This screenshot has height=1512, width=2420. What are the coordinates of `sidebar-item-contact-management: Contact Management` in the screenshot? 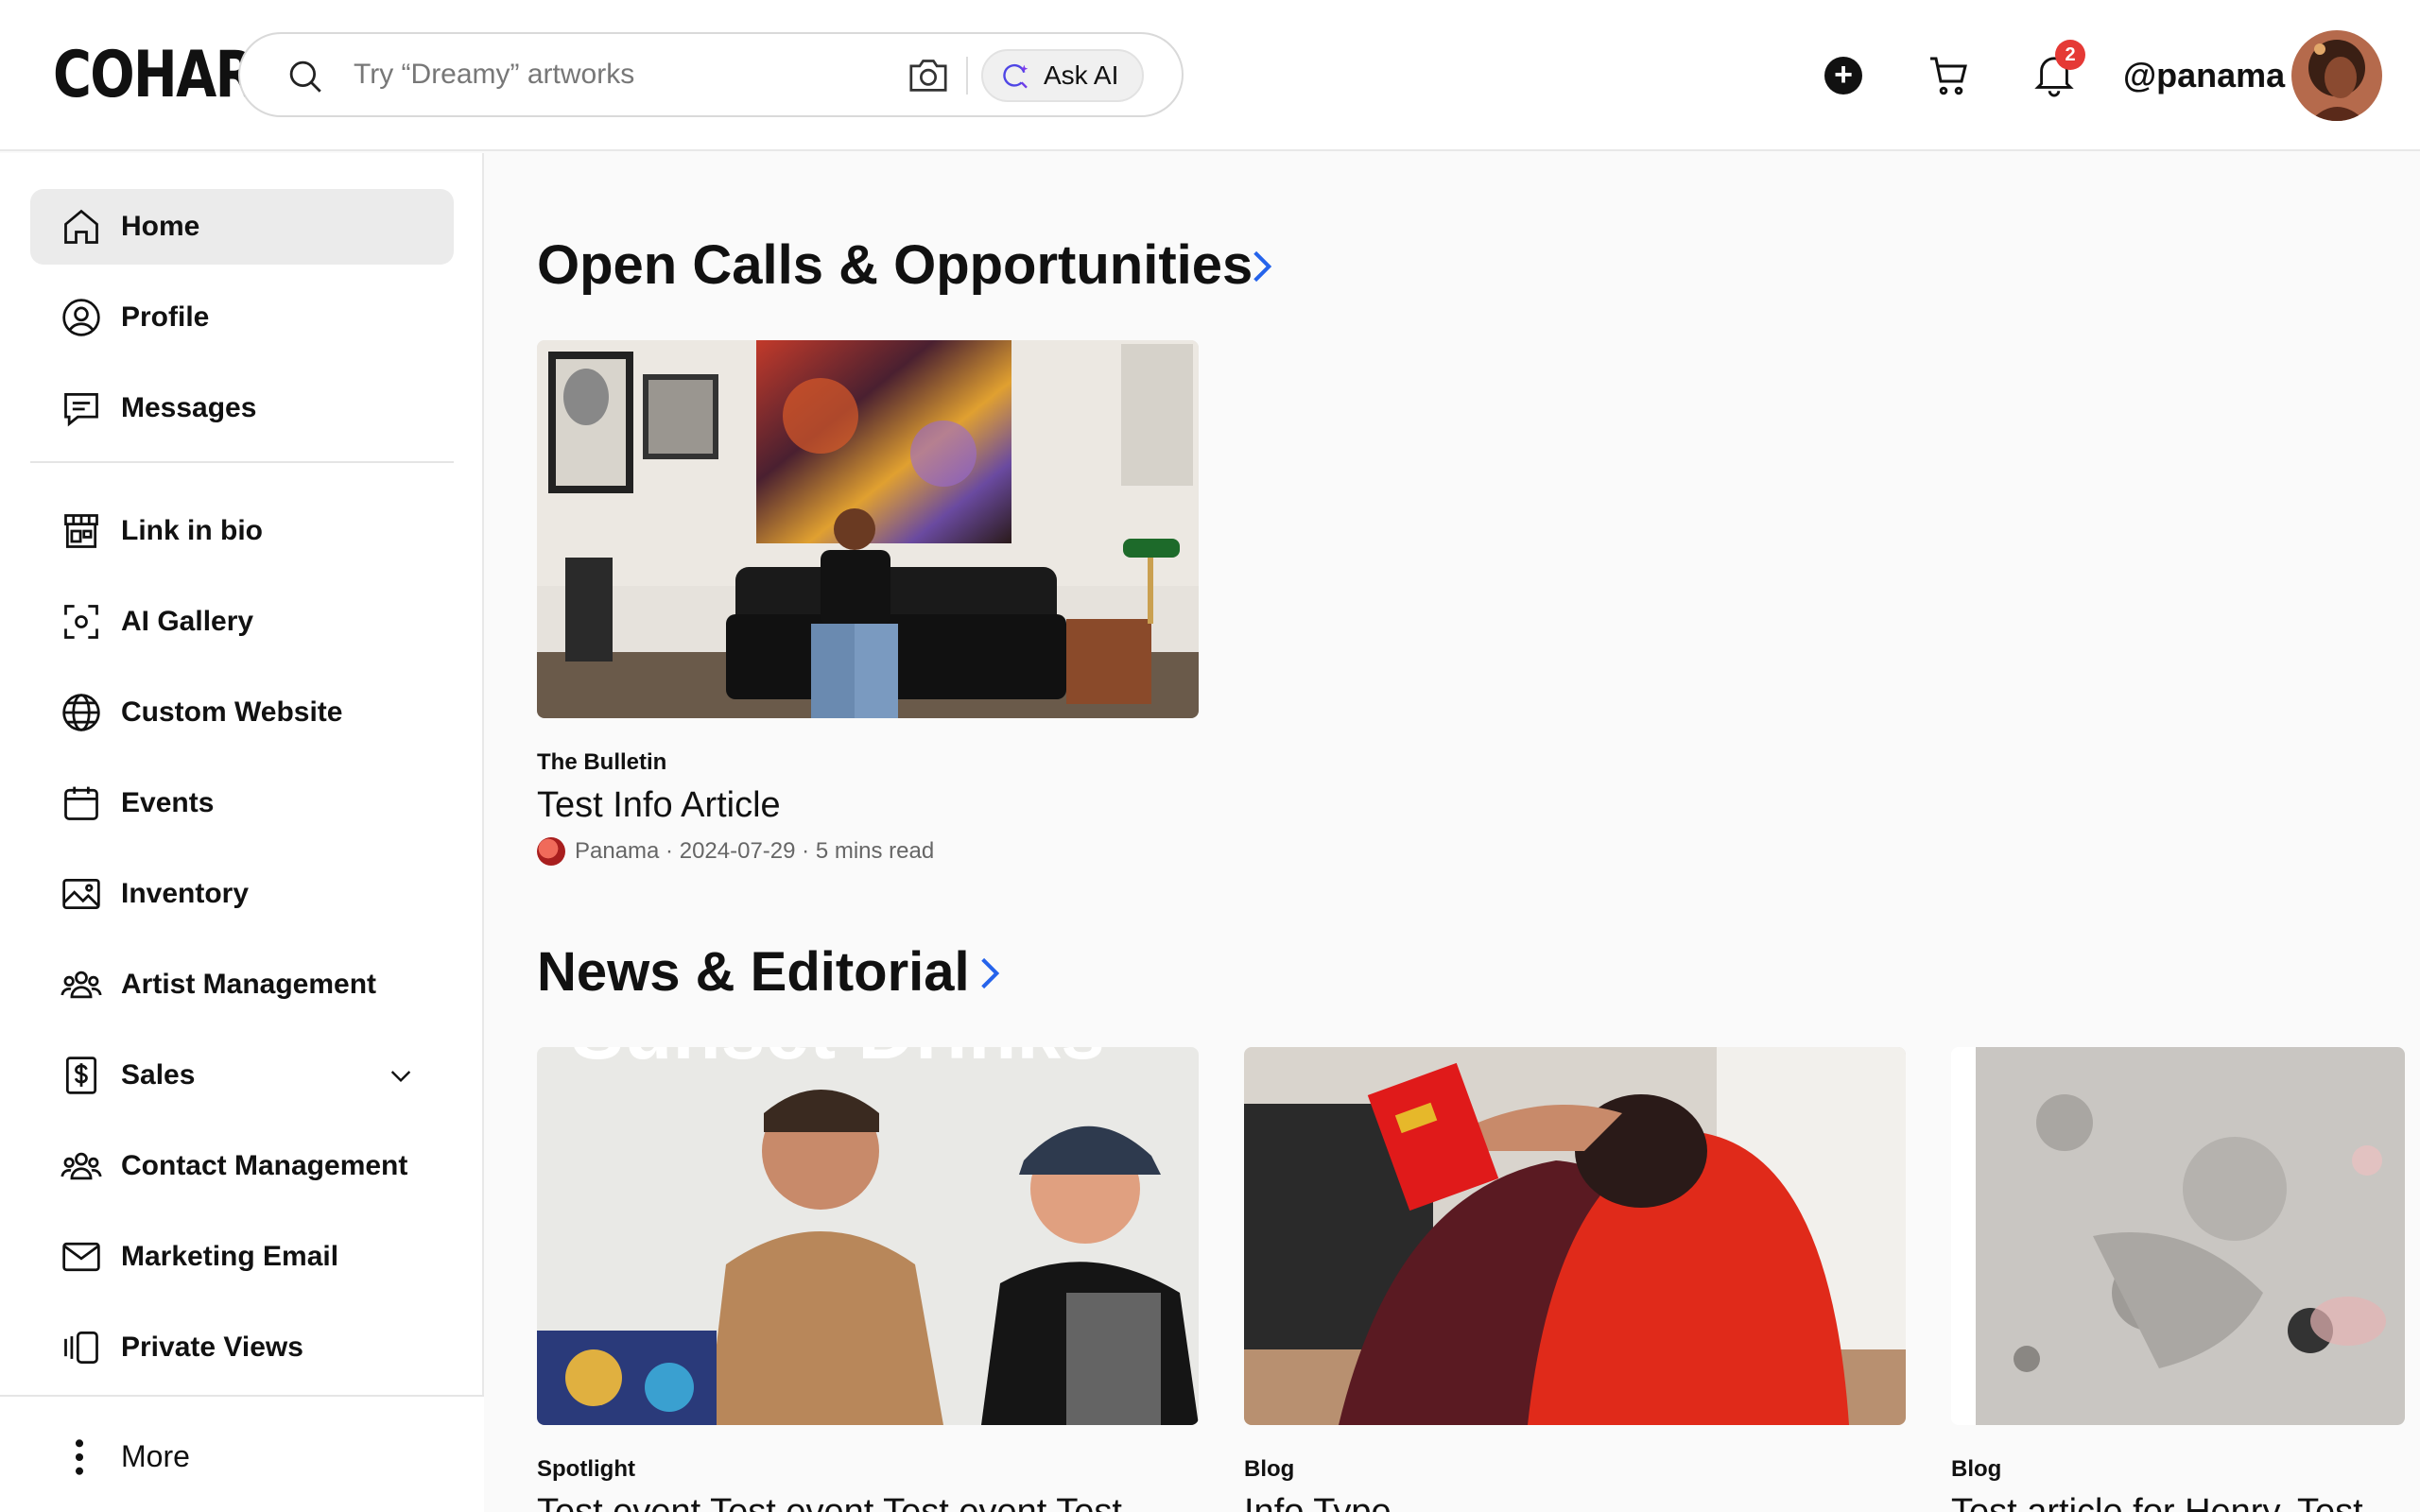 It's located at (242, 1166).